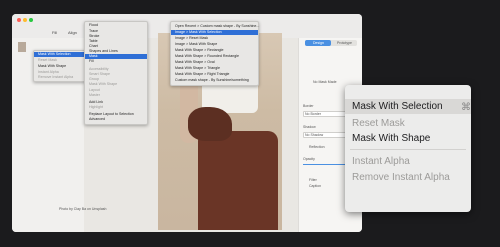 This screenshot has width=500, height=247. I want to click on menu-item-recent-3: Image > Mask With Shape, so click(194, 44).